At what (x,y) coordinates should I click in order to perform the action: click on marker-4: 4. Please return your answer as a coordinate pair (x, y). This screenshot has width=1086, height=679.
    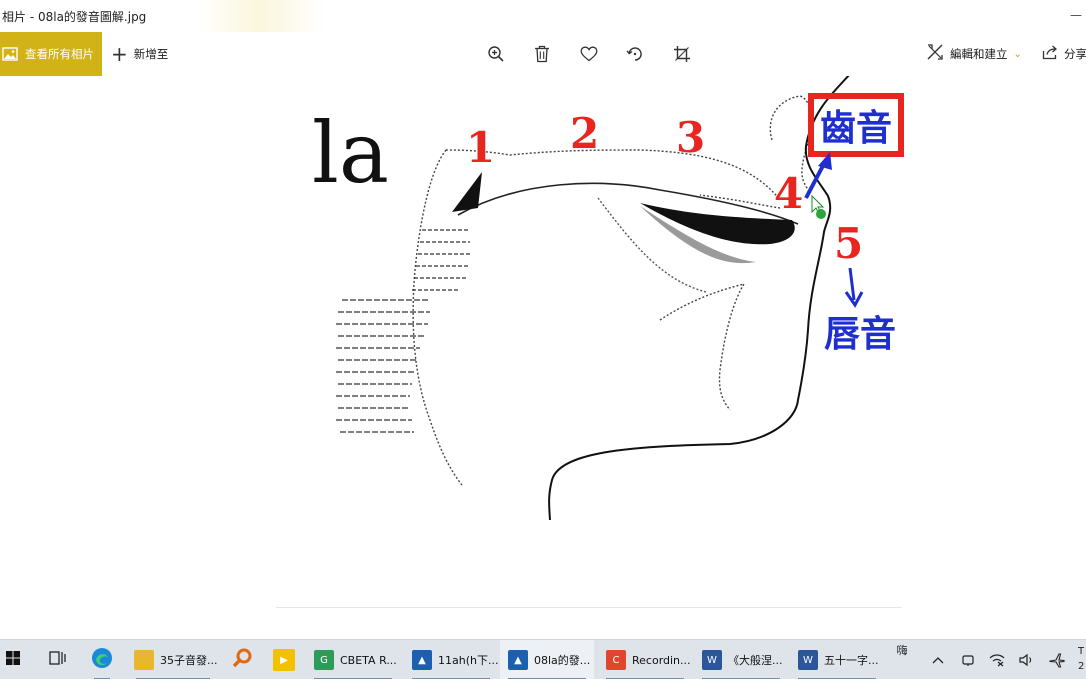
    Looking at the image, I should click on (788, 193).